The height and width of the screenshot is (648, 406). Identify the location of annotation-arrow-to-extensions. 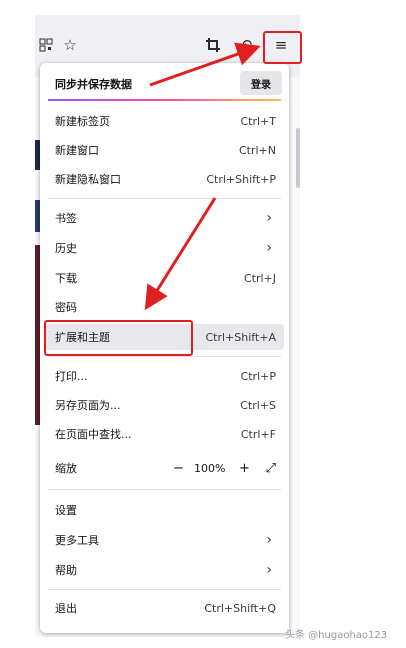
(180, 254).